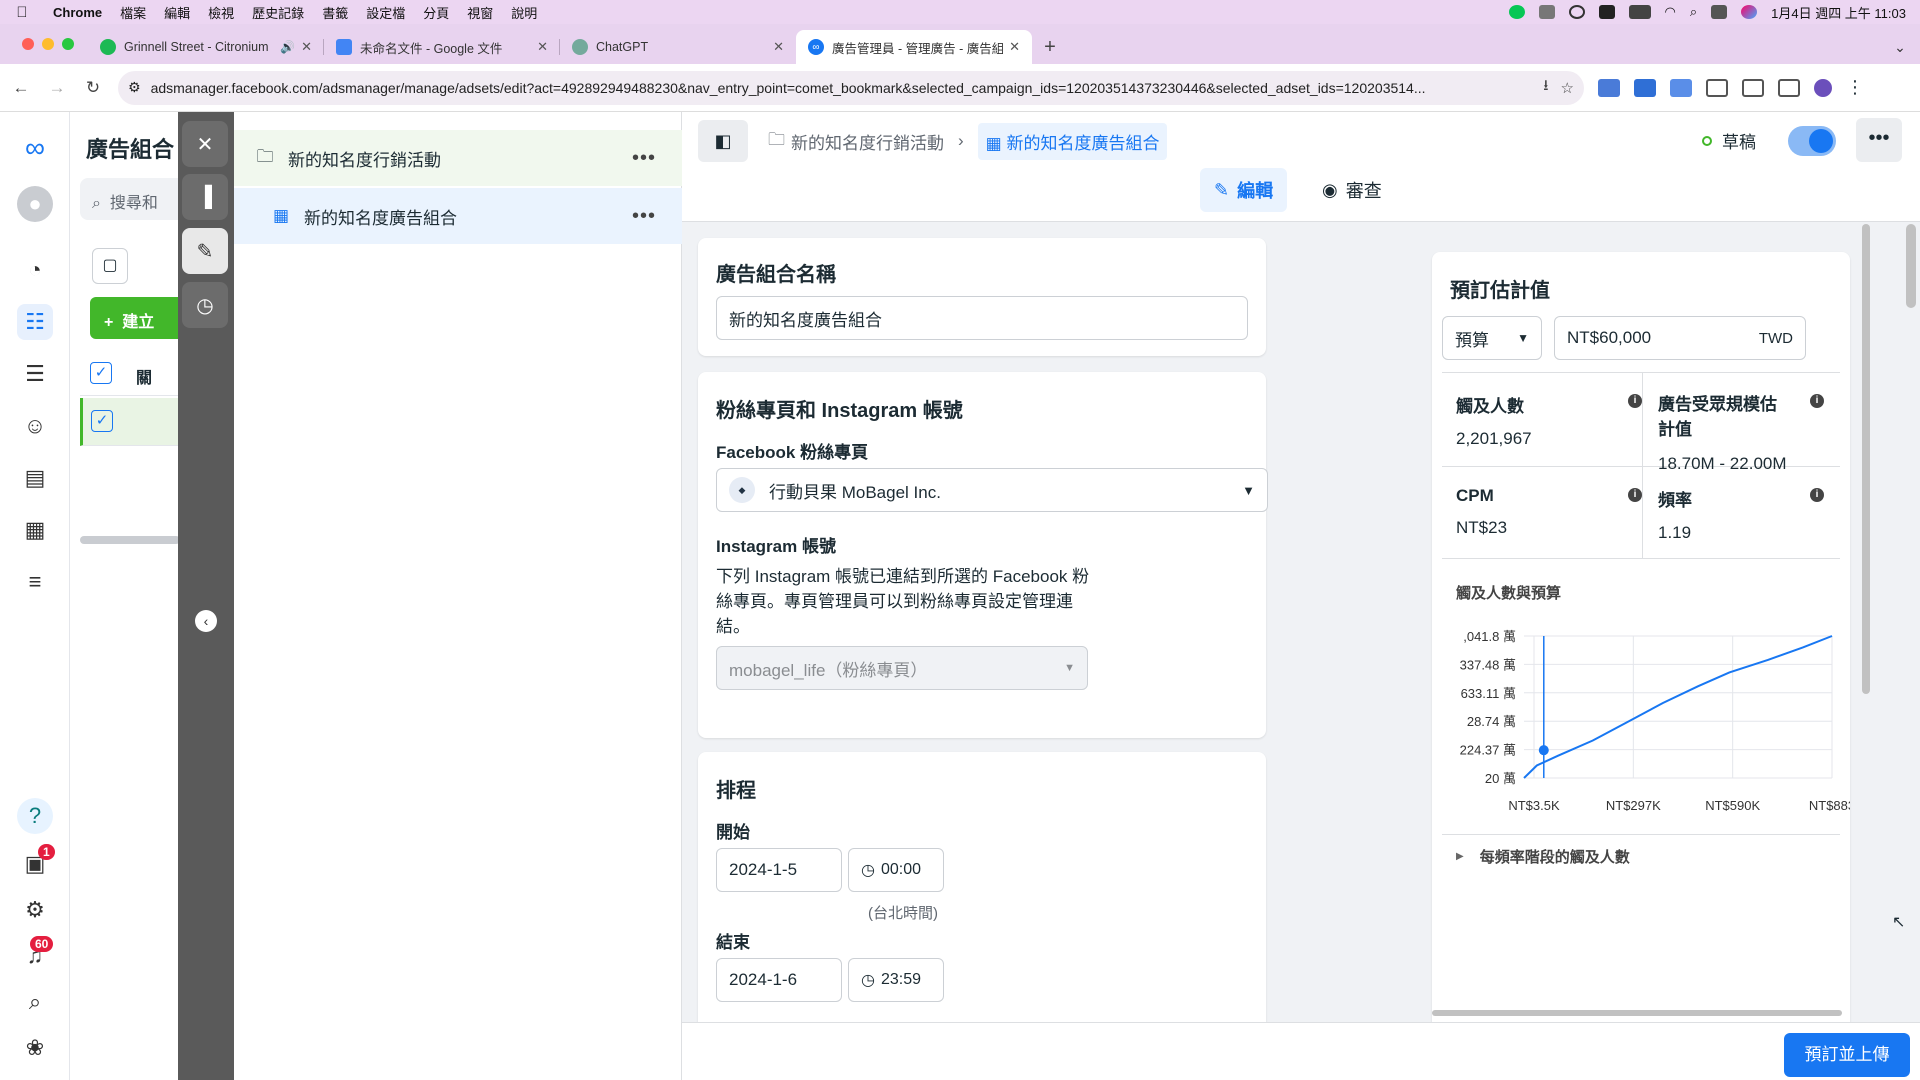 Image resolution: width=1920 pixels, height=1080 pixels. I want to click on search-input: ⌕ 搜尋和, so click(130, 199).